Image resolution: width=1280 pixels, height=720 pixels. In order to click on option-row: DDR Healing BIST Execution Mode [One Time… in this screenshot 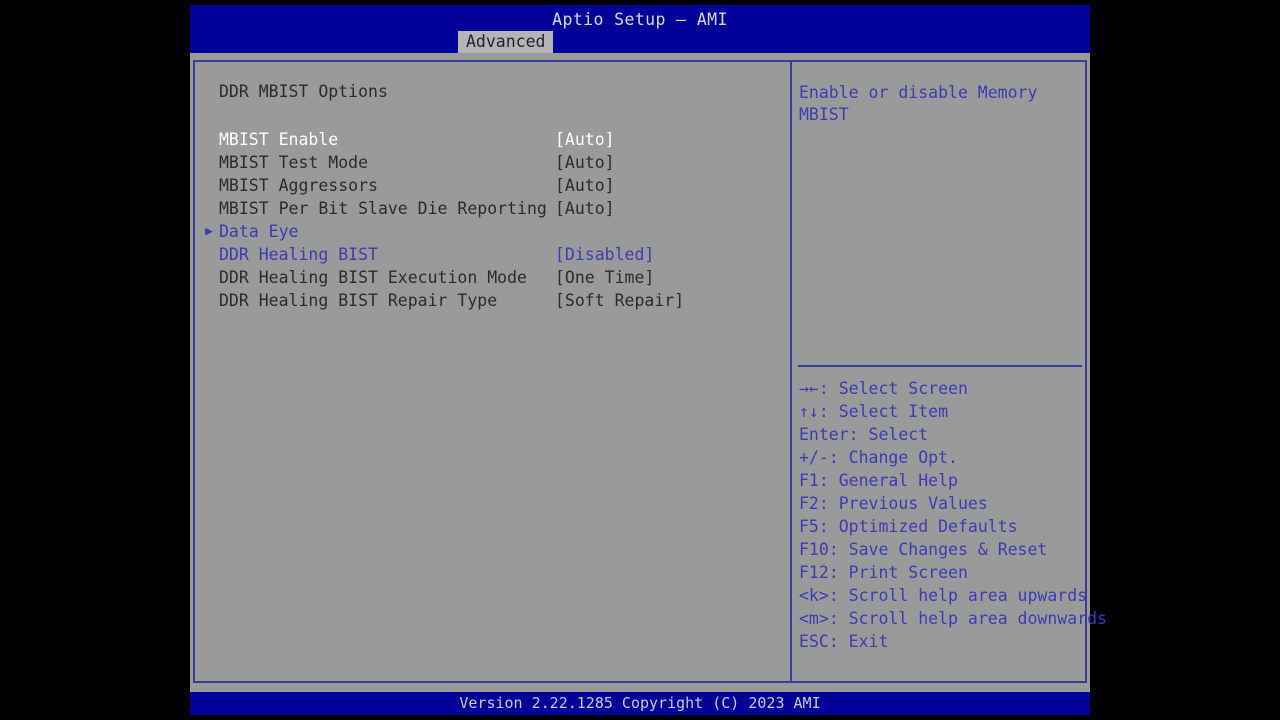, I will do `click(492, 277)`.